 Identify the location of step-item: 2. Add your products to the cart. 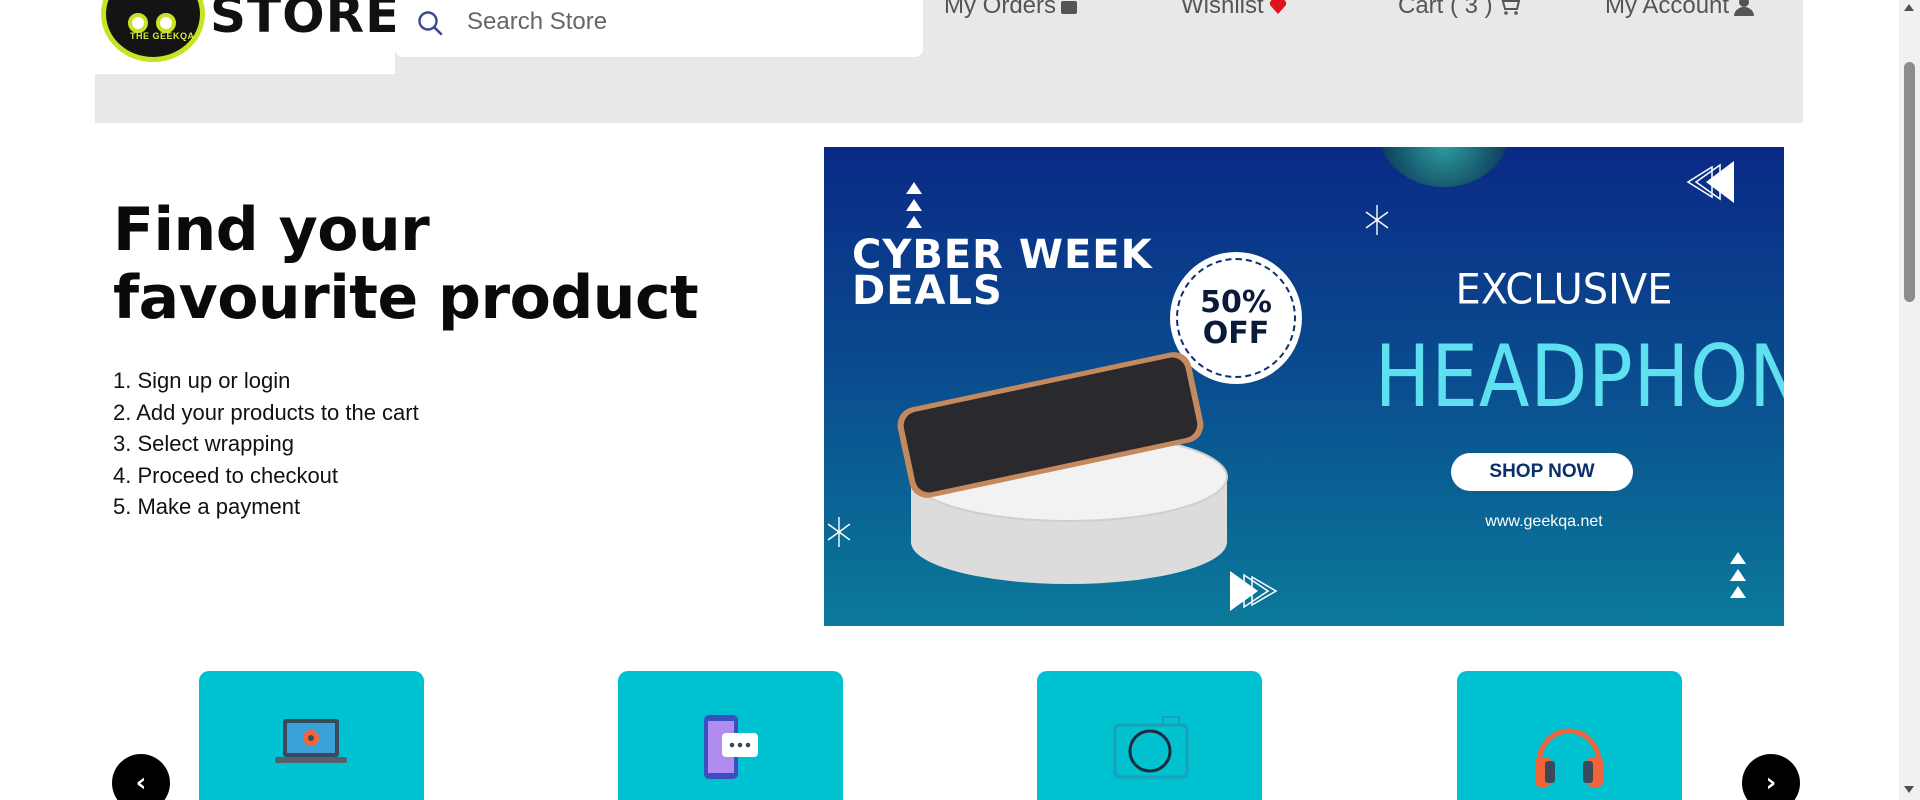
(266, 412).